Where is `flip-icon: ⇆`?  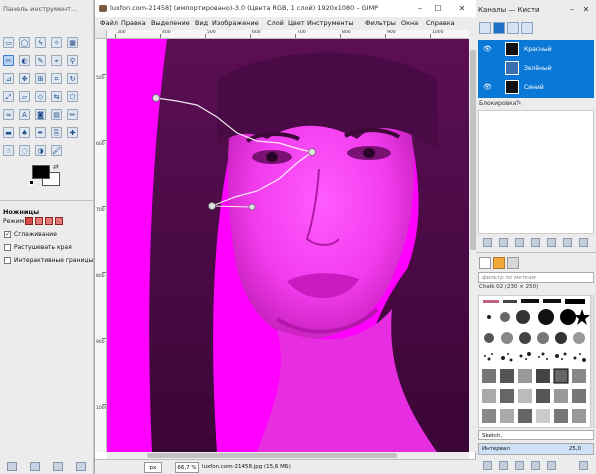 flip-icon: ⇆ is located at coordinates (56, 96).